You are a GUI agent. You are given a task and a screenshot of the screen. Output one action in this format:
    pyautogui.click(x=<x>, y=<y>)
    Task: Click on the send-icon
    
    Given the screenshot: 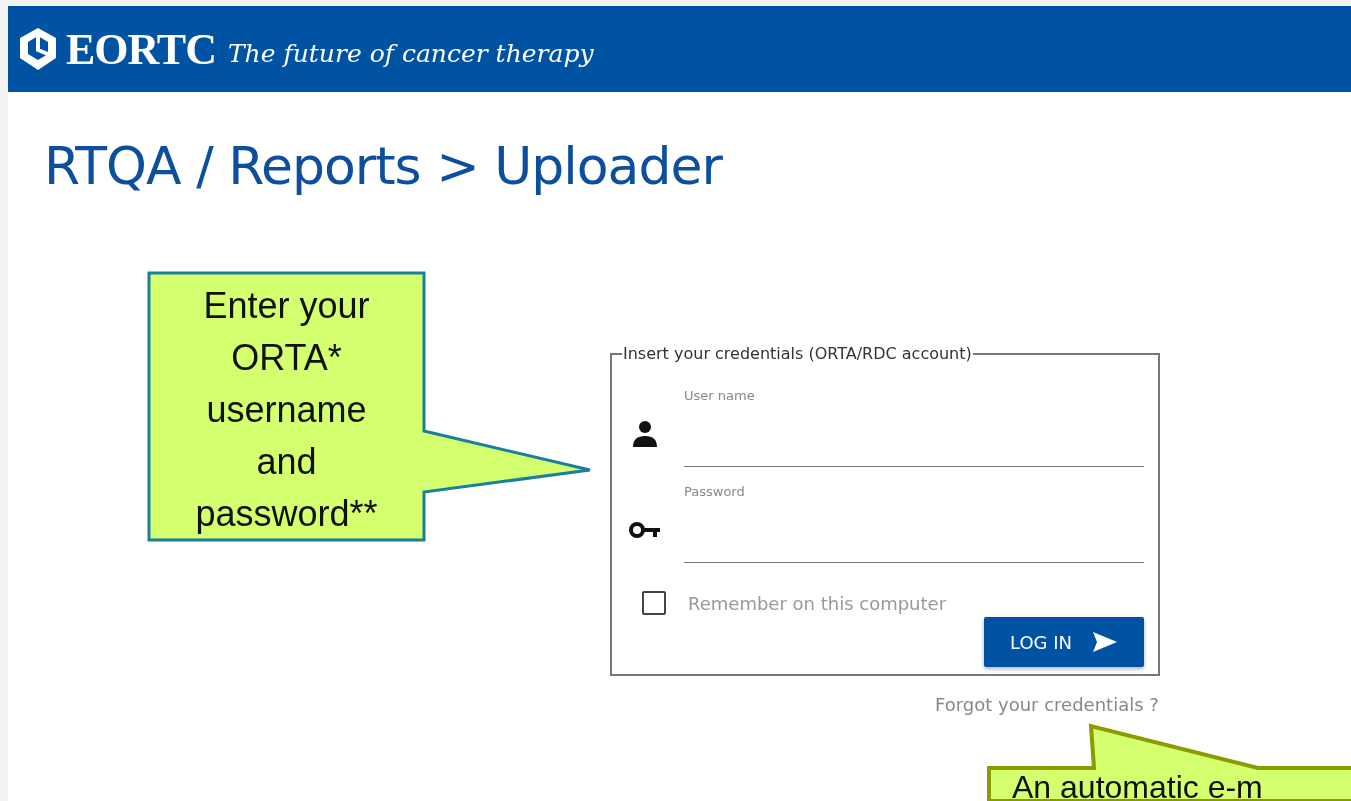 What is the action you would take?
    pyautogui.click(x=1105, y=642)
    